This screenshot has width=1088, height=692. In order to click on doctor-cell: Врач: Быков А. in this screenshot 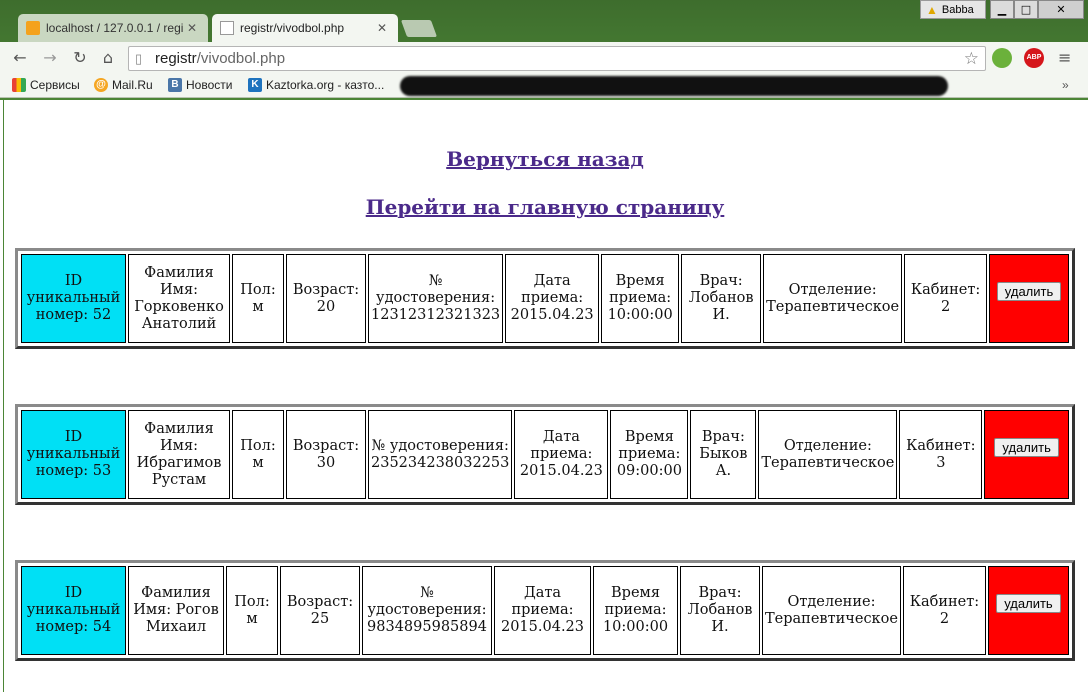, I will do `click(723, 454)`.